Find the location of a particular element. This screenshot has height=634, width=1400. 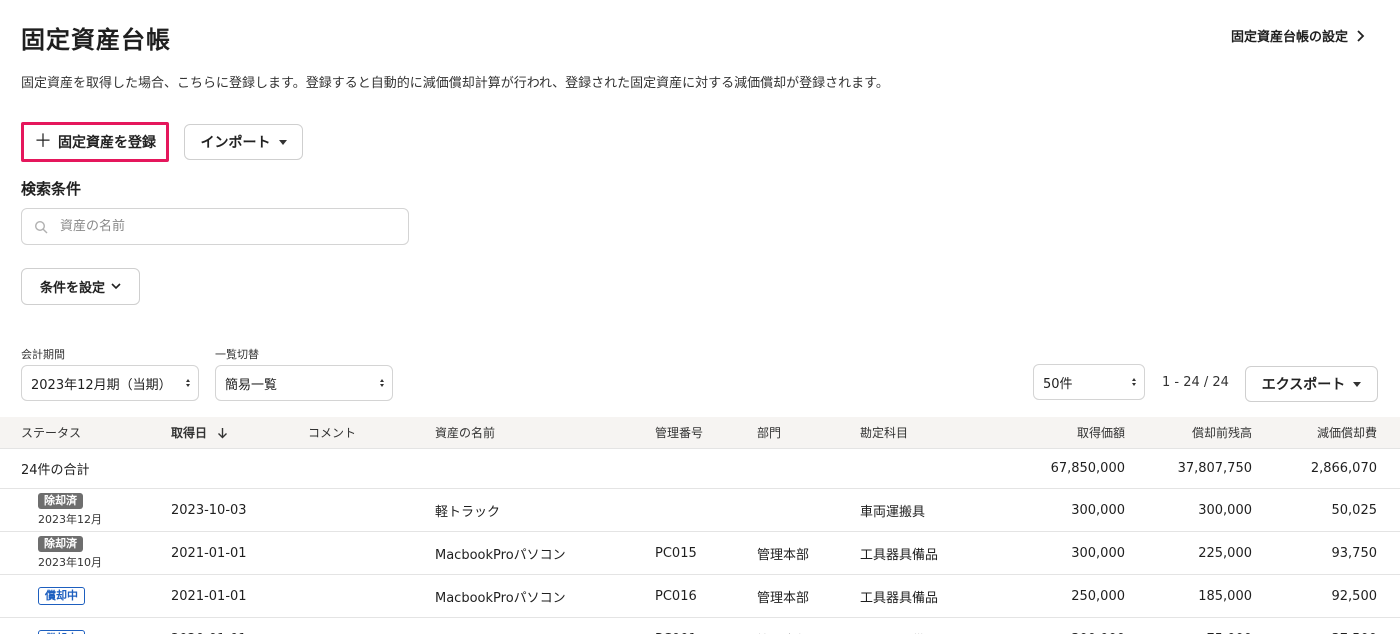

period-value: 2023年12月期（当期） is located at coordinates (101, 385).